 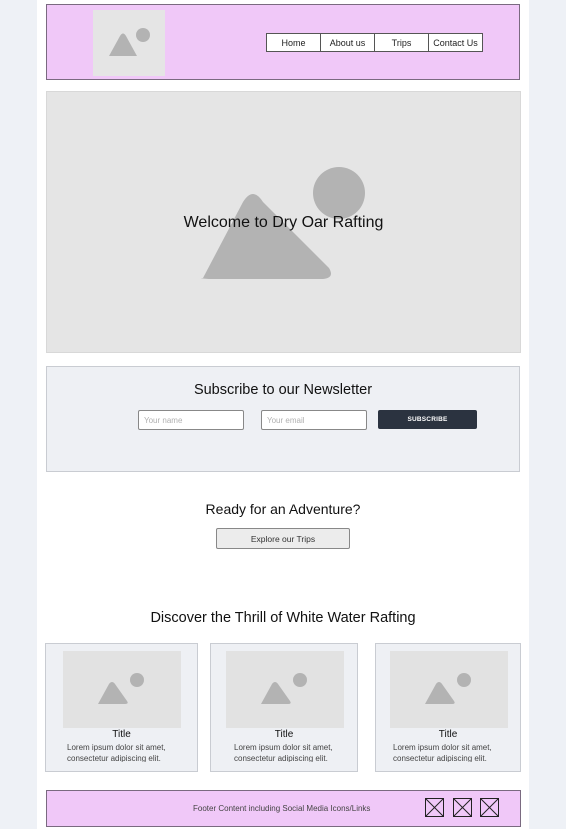 I want to click on main-nav: Home About us Trips Contact Us, so click(x=374, y=42).